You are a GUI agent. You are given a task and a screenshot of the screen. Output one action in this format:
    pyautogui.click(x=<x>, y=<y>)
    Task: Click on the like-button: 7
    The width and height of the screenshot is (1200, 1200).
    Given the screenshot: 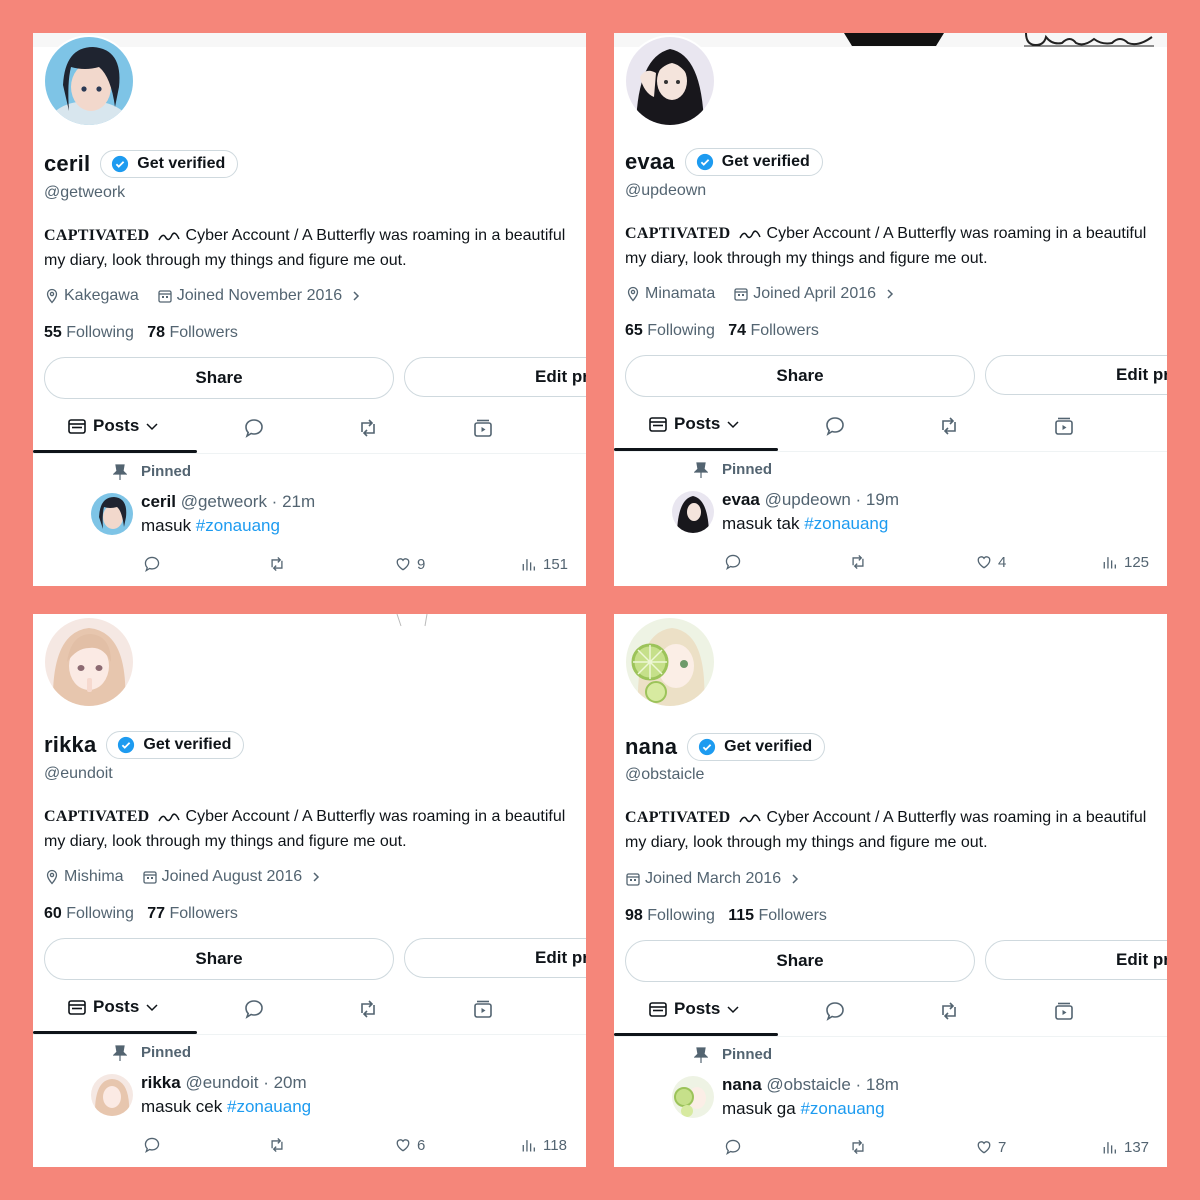 What is the action you would take?
    pyautogui.click(x=990, y=1147)
    